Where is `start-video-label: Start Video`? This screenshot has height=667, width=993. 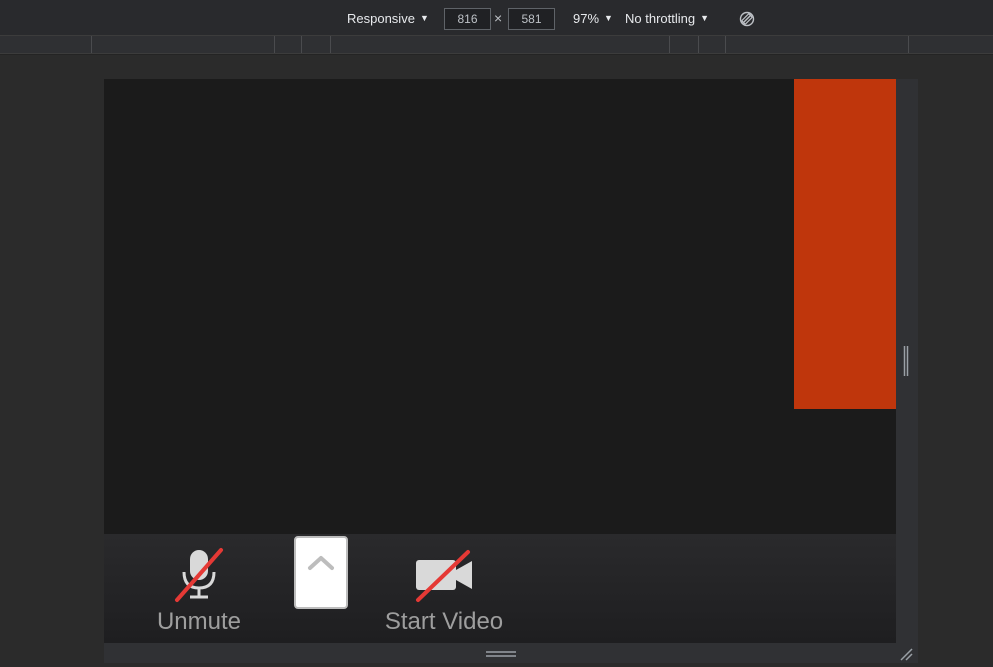 start-video-label: Start Video is located at coordinates (444, 621).